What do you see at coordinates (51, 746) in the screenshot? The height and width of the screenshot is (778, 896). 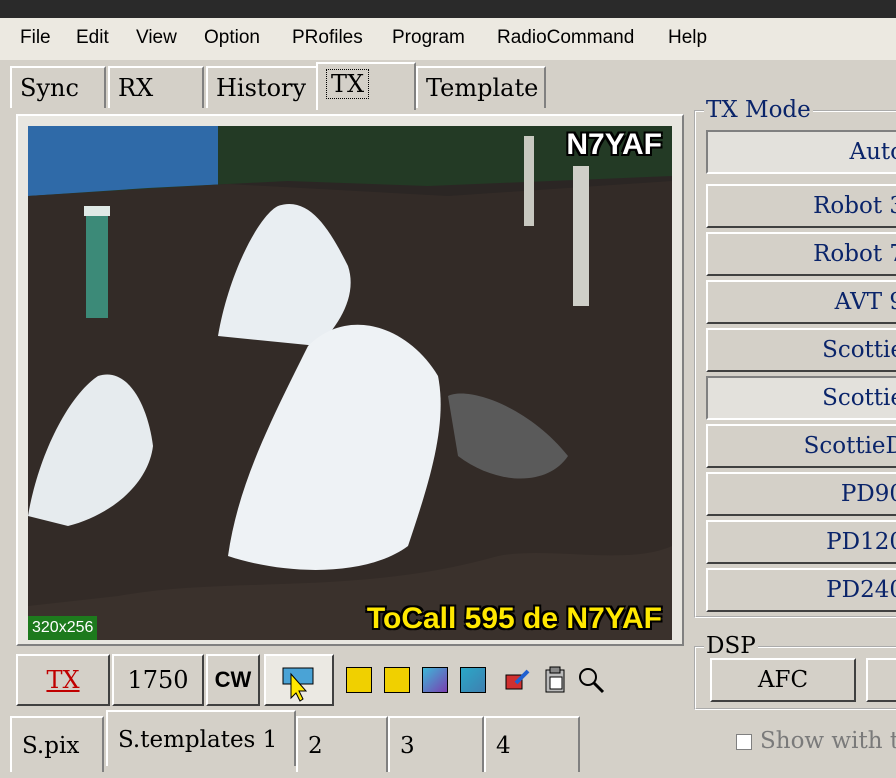 I see `tab-spix-label: S.pix` at bounding box center [51, 746].